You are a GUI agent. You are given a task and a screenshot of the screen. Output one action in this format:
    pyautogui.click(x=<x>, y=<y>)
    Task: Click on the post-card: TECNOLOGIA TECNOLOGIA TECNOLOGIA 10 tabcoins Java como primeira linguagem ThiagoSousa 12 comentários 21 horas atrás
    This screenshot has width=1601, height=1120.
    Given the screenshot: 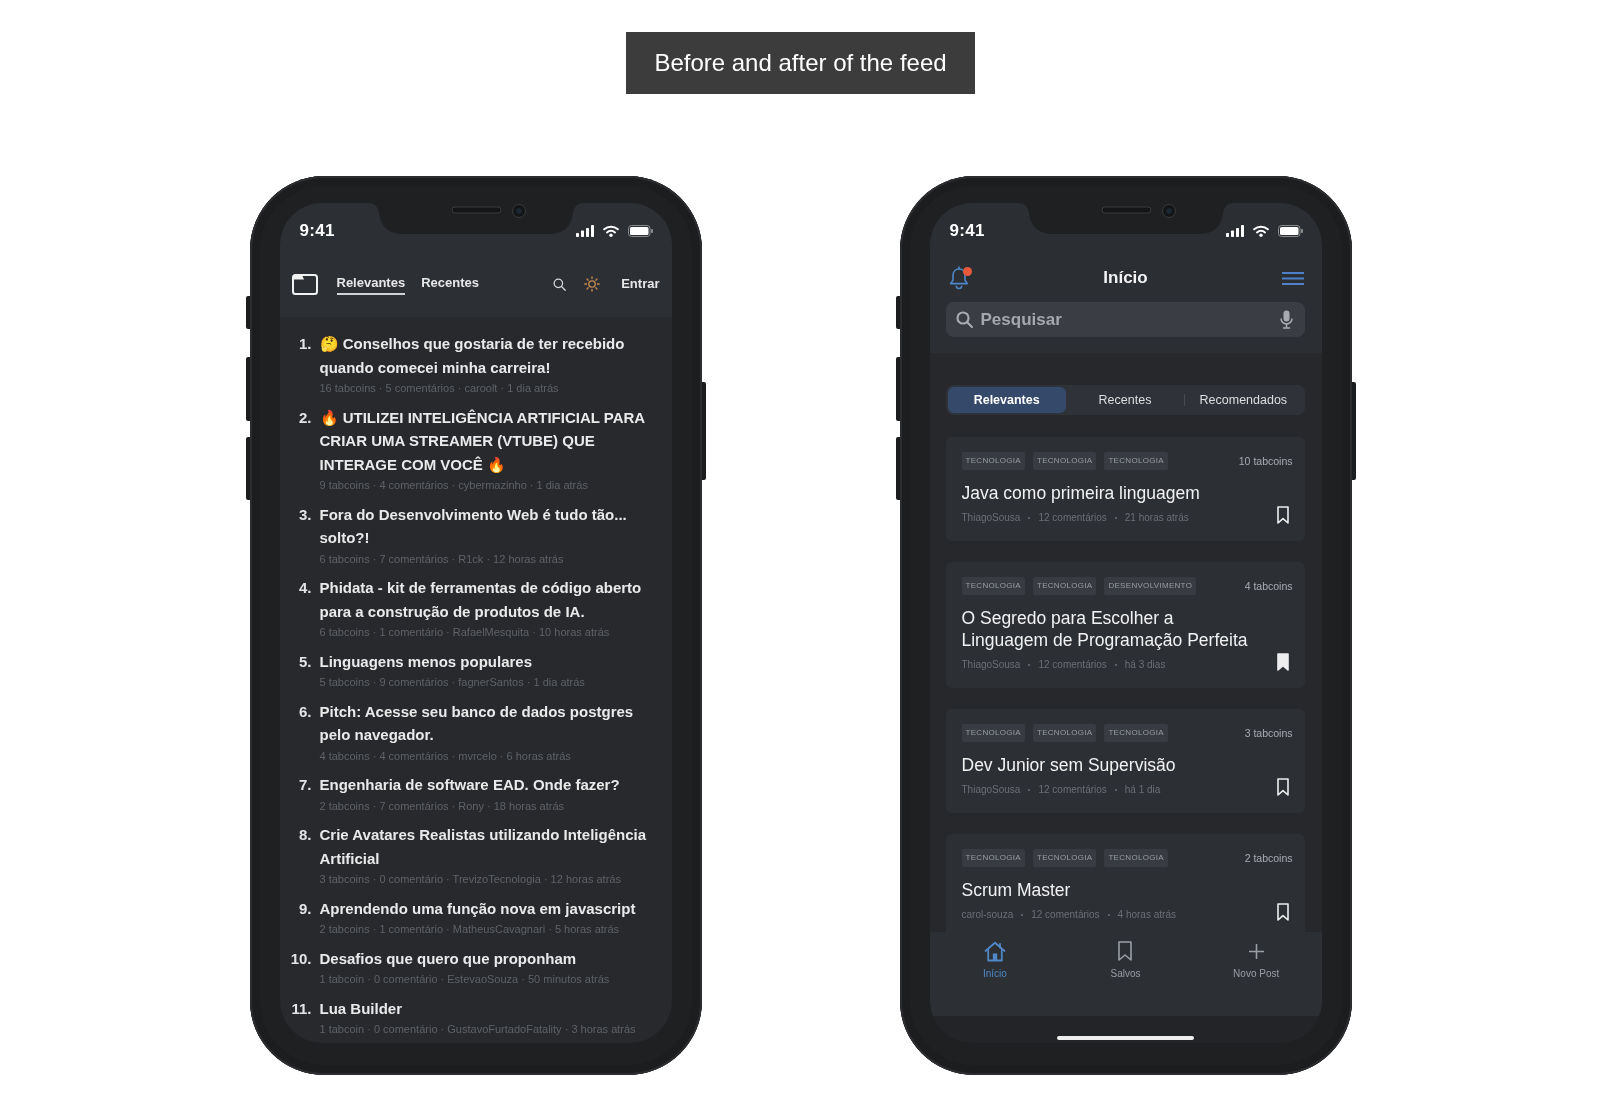 What is the action you would take?
    pyautogui.click(x=1125, y=489)
    